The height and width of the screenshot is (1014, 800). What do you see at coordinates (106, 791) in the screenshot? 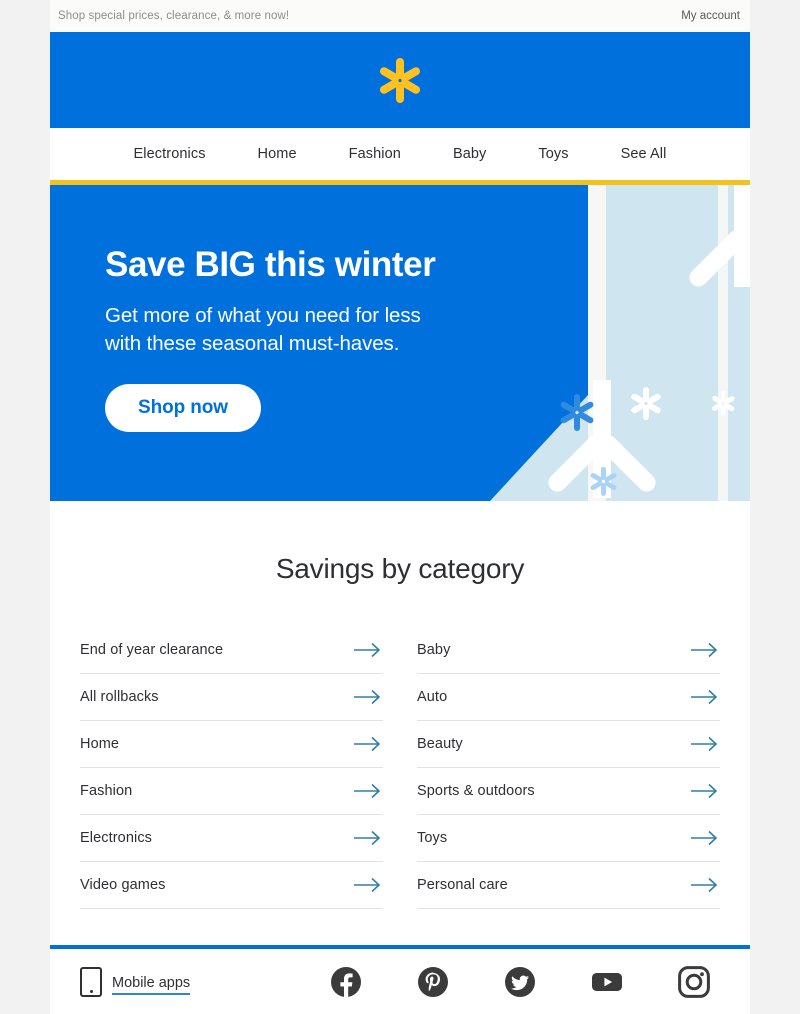
I see `category-label: Fashion` at bounding box center [106, 791].